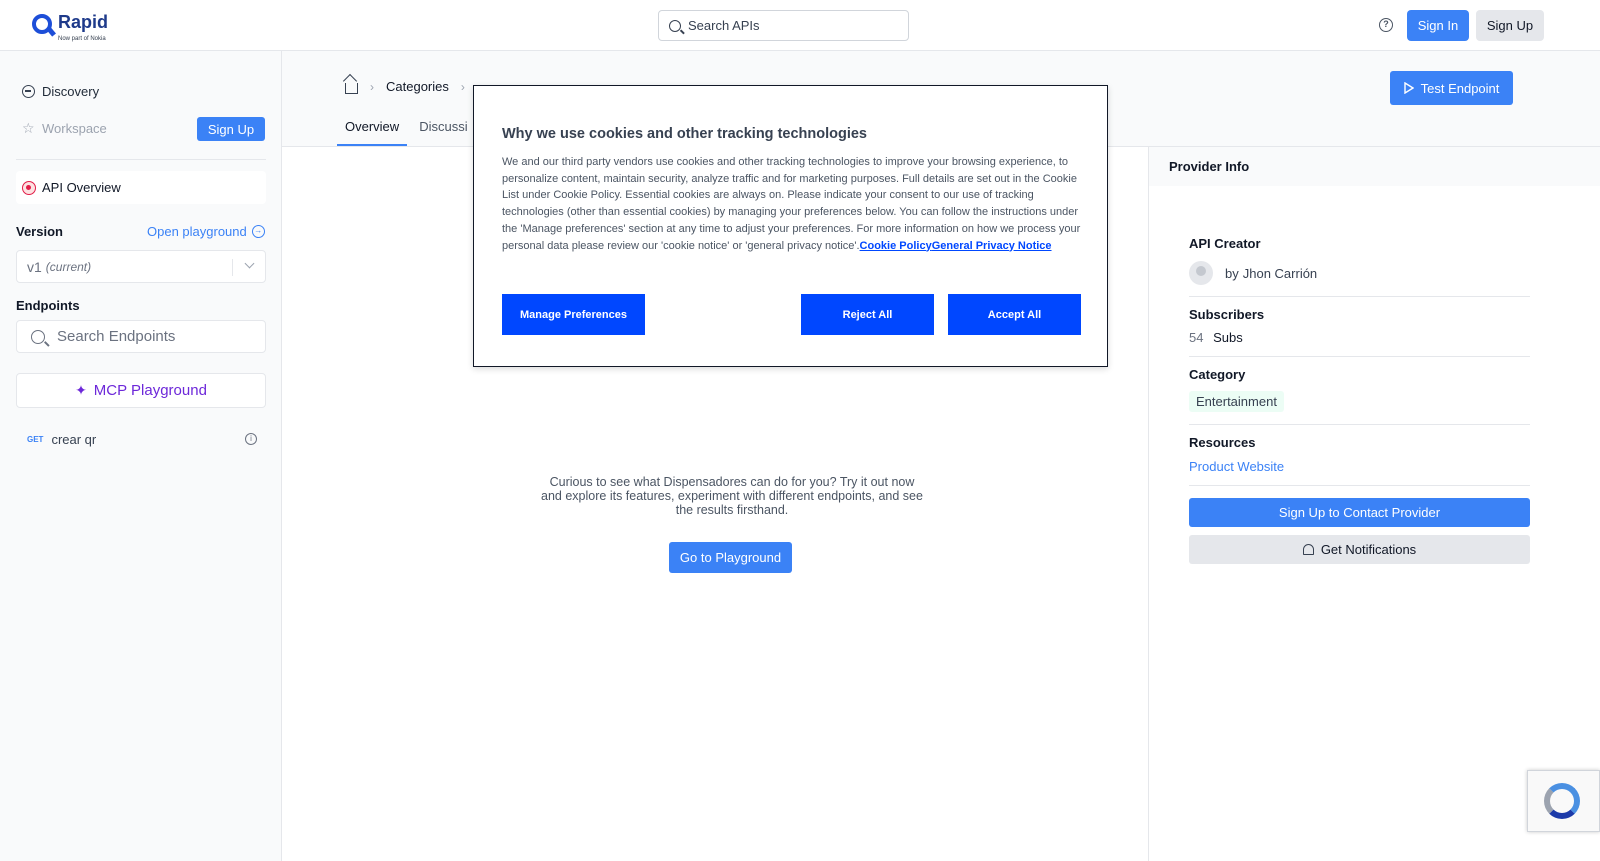 This screenshot has height=861, width=1600. Describe the element at coordinates (71, 91) in the screenshot. I see `sidebar-item-label: Discovery` at that location.